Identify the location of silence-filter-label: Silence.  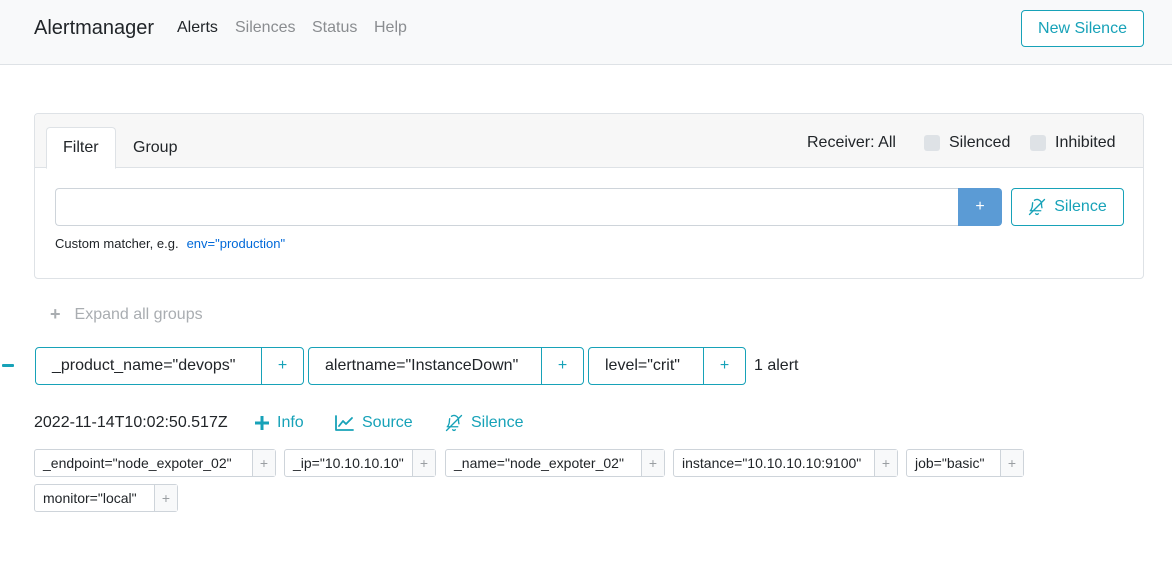
(1080, 206).